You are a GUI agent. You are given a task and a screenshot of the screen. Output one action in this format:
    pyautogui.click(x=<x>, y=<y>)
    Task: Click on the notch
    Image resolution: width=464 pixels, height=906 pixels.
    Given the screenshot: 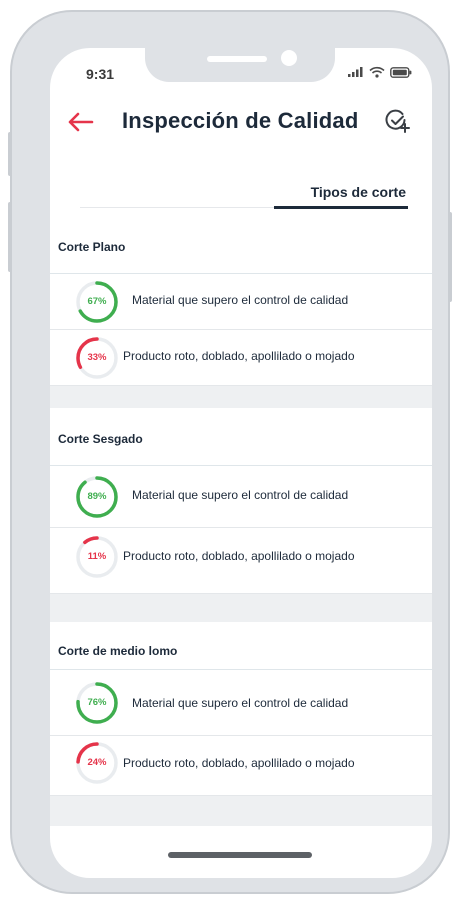 What is the action you would take?
    pyautogui.click(x=240, y=65)
    